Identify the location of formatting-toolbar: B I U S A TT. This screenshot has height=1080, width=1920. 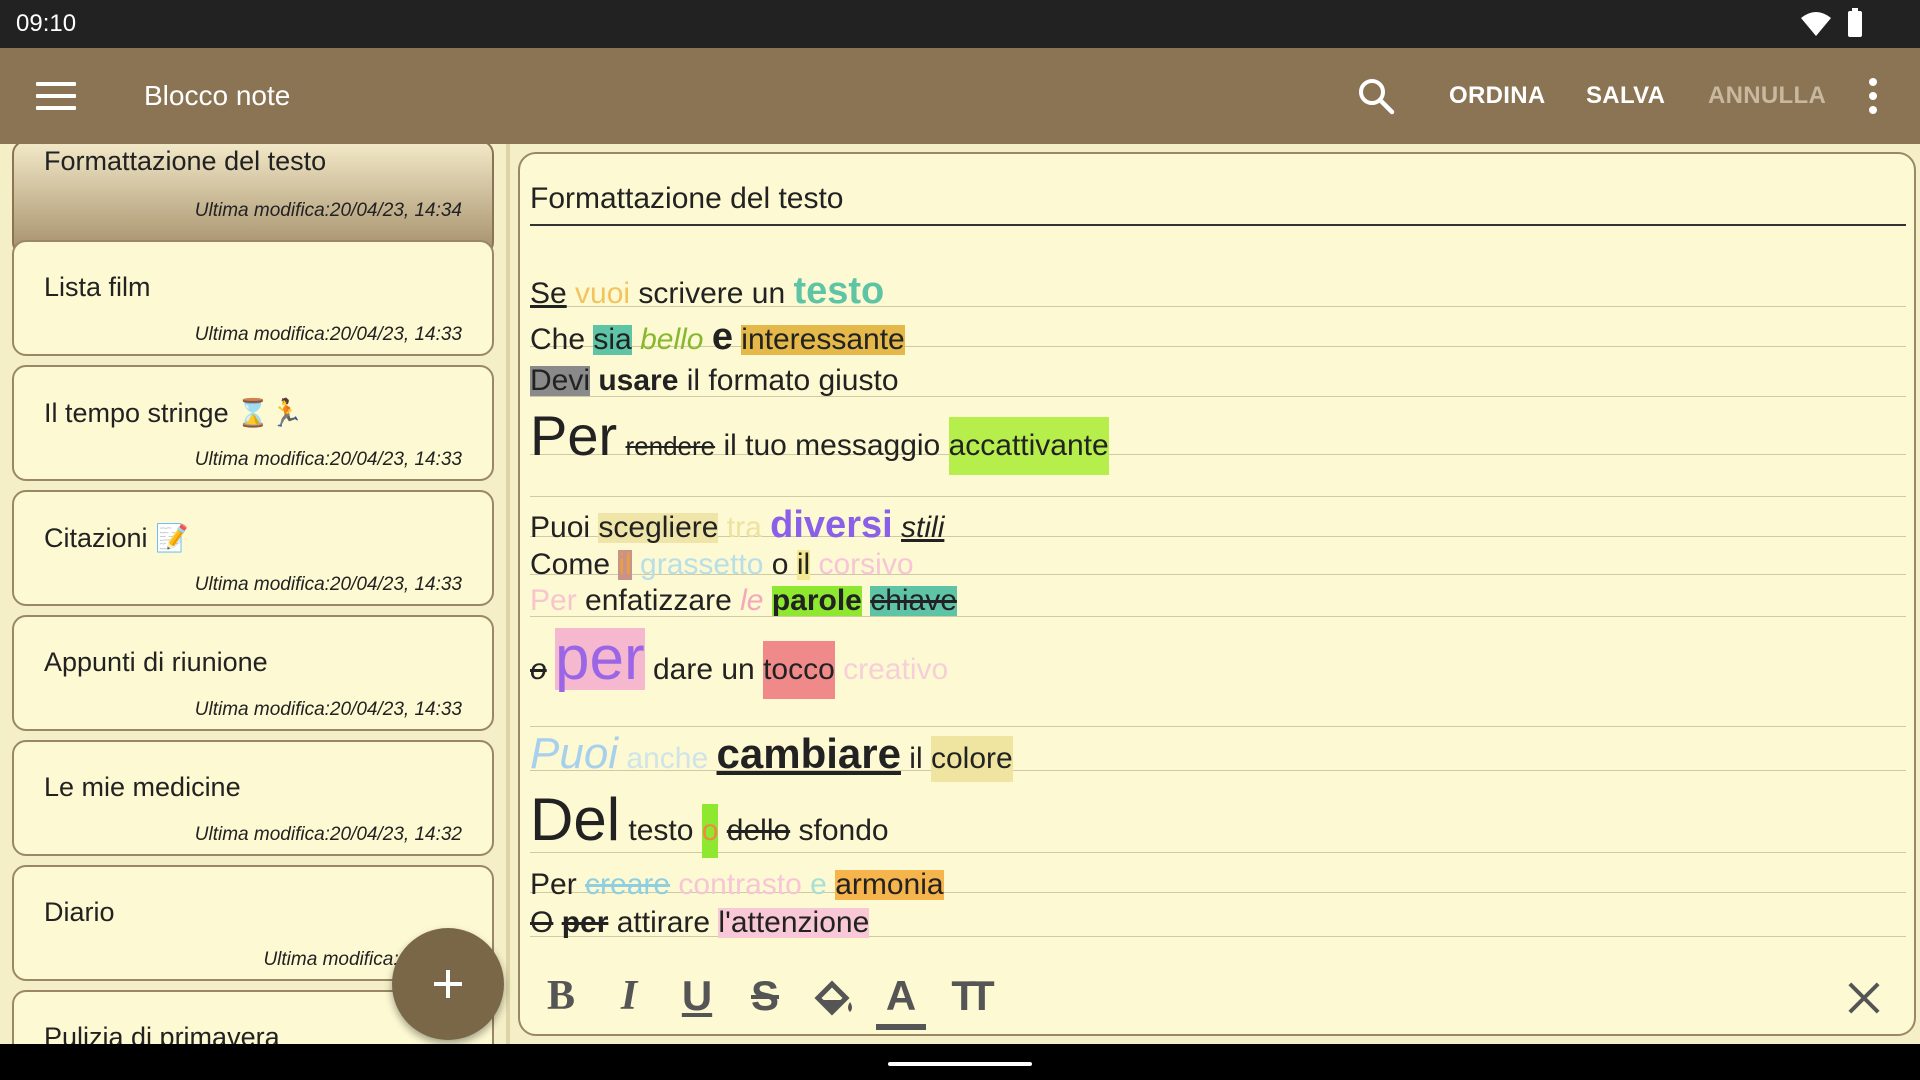
(1217, 997).